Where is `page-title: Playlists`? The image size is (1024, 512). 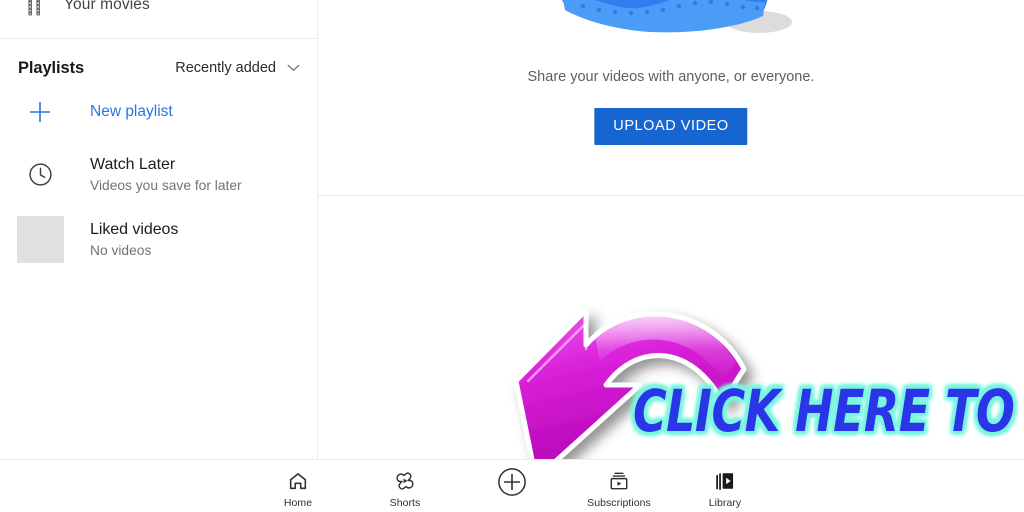 page-title: Playlists is located at coordinates (51, 67).